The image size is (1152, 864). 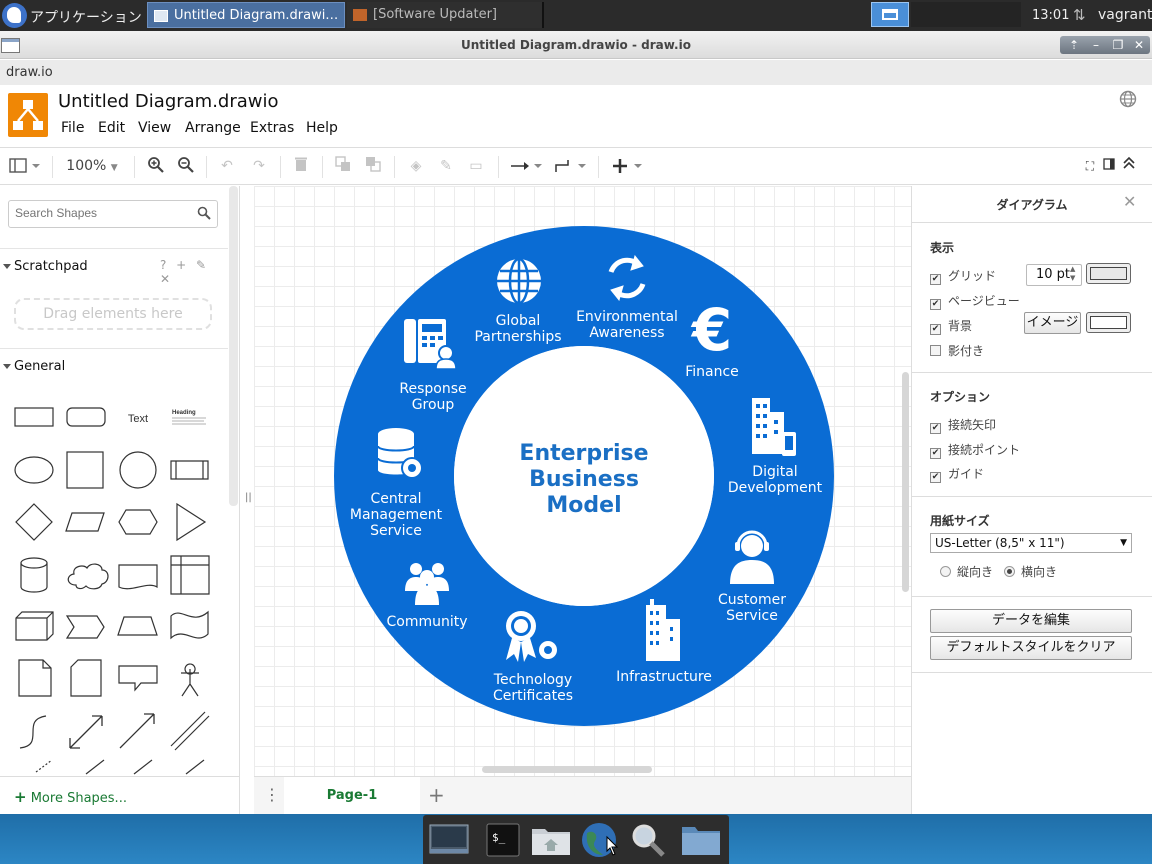 What do you see at coordinates (446, 166) in the screenshot?
I see `line-color-button: ✎` at bounding box center [446, 166].